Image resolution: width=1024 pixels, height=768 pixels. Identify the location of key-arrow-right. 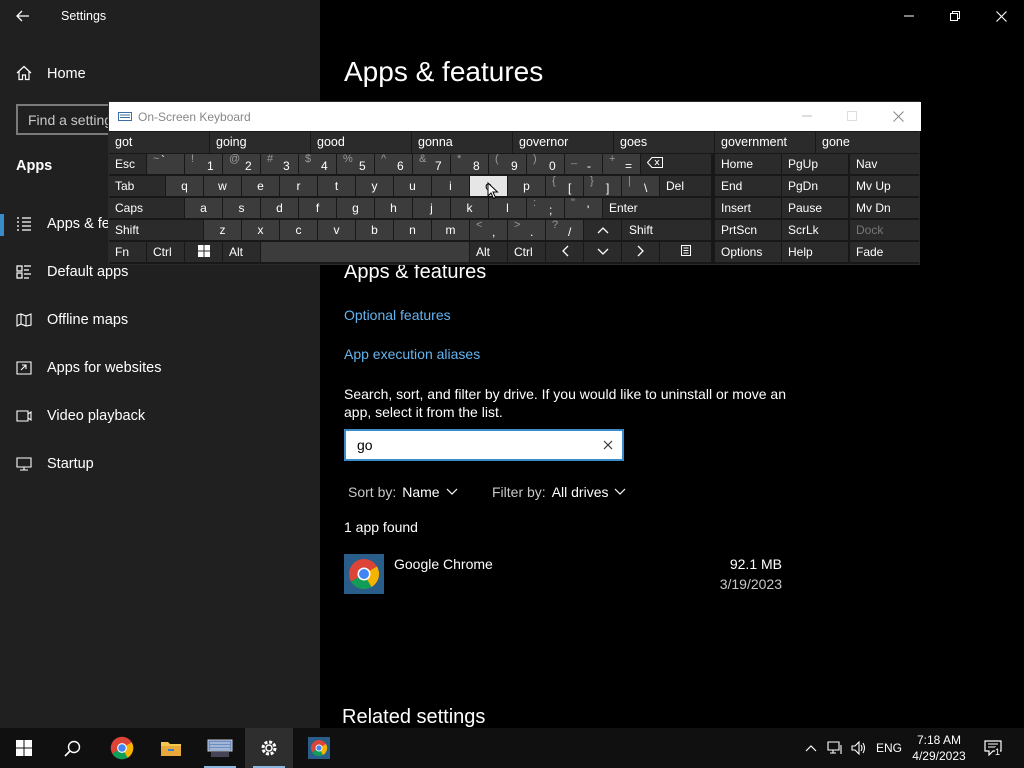
(640, 252).